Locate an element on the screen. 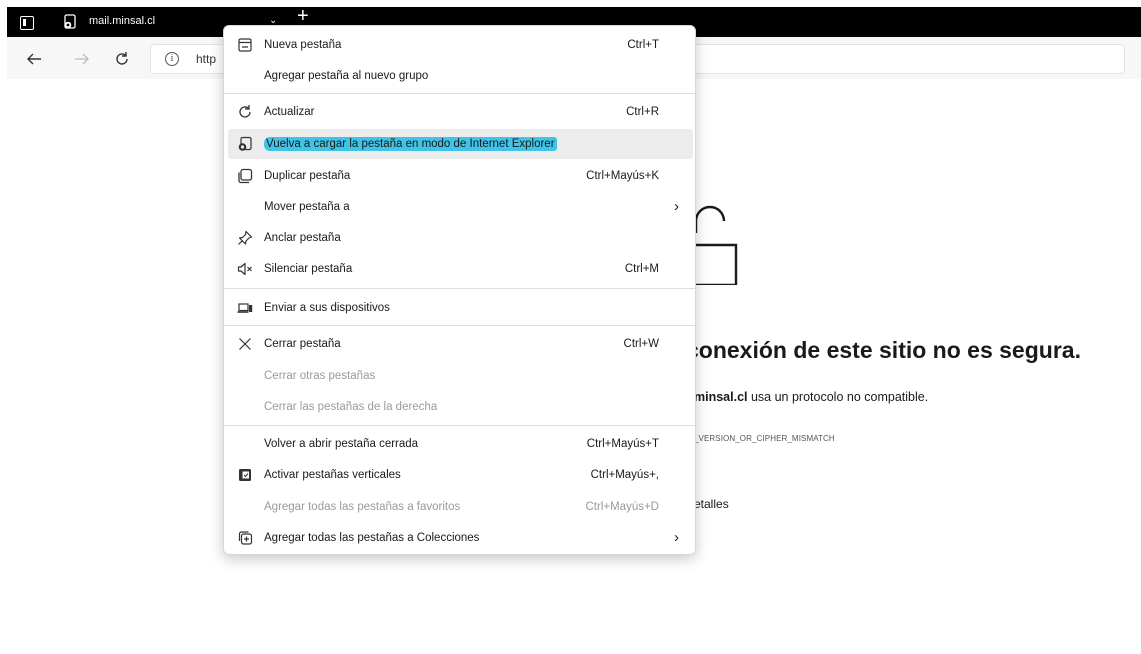 This screenshot has width=1141, height=654. ie-mode-icon is located at coordinates (245, 143).